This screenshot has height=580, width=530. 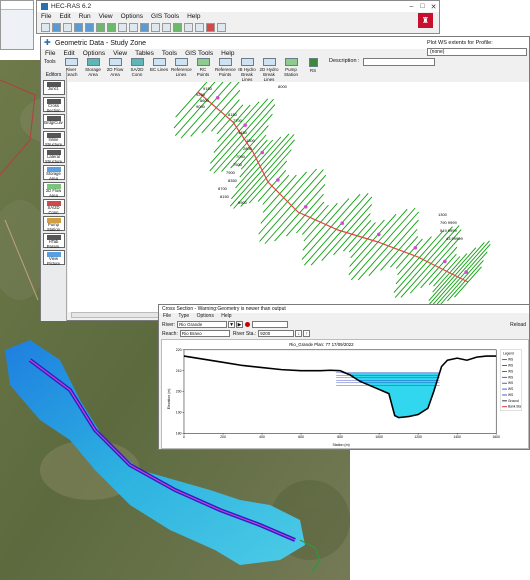 What do you see at coordinates (167, 316) in the screenshot?
I see `xs-menu-file: File` at bounding box center [167, 316].